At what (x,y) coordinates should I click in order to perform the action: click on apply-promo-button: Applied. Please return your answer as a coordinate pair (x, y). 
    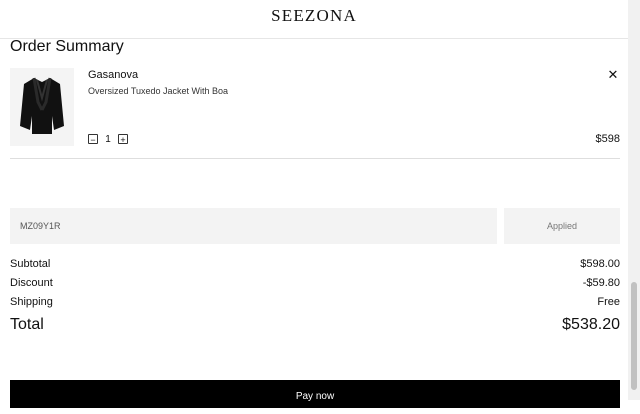
    Looking at the image, I should click on (562, 226).